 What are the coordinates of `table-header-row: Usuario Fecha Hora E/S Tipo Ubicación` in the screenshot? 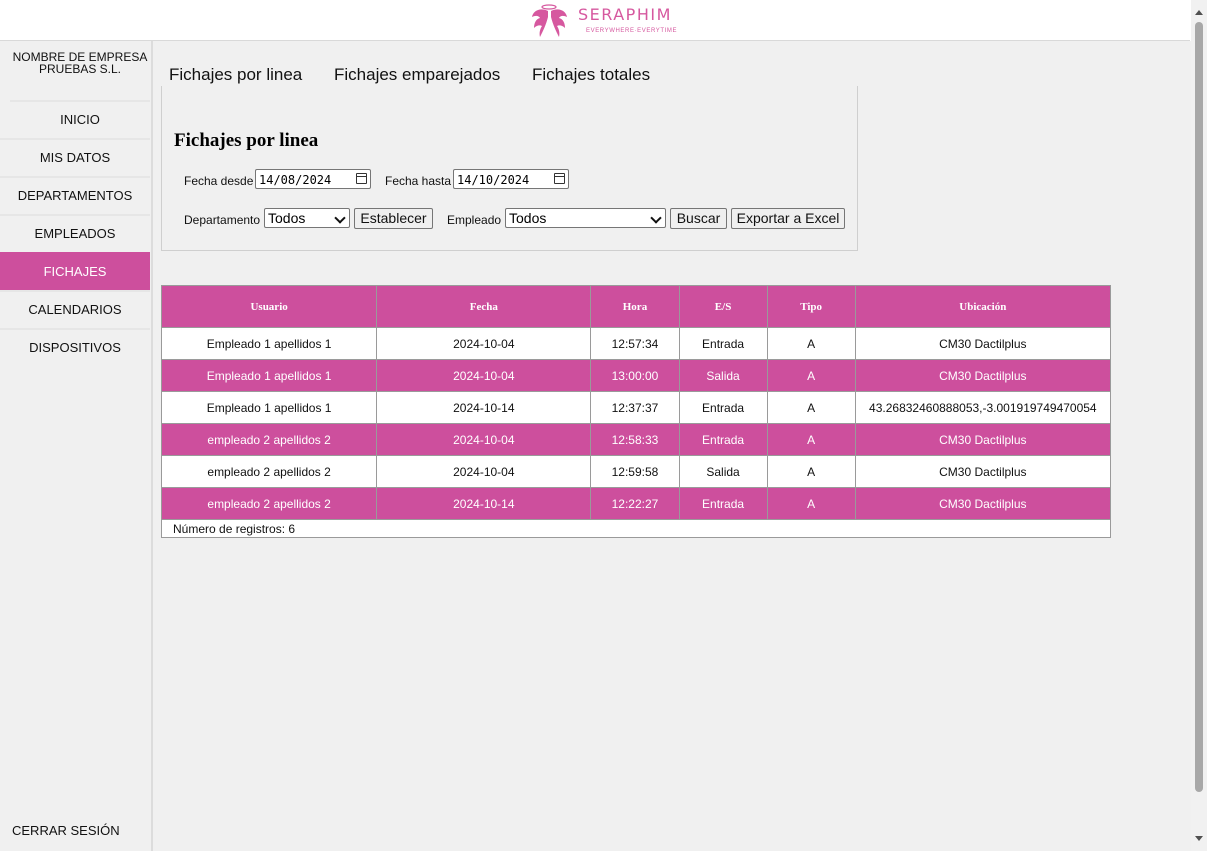 It's located at (636, 306).